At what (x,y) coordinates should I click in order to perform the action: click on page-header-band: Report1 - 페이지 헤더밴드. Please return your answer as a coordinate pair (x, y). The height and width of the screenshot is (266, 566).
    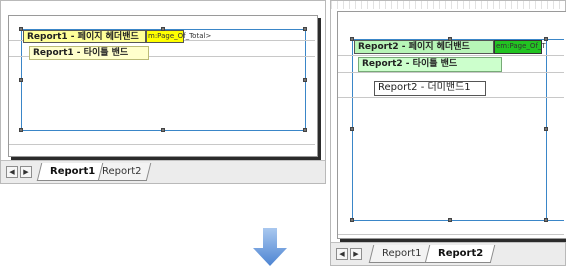
    Looking at the image, I should click on (84, 36).